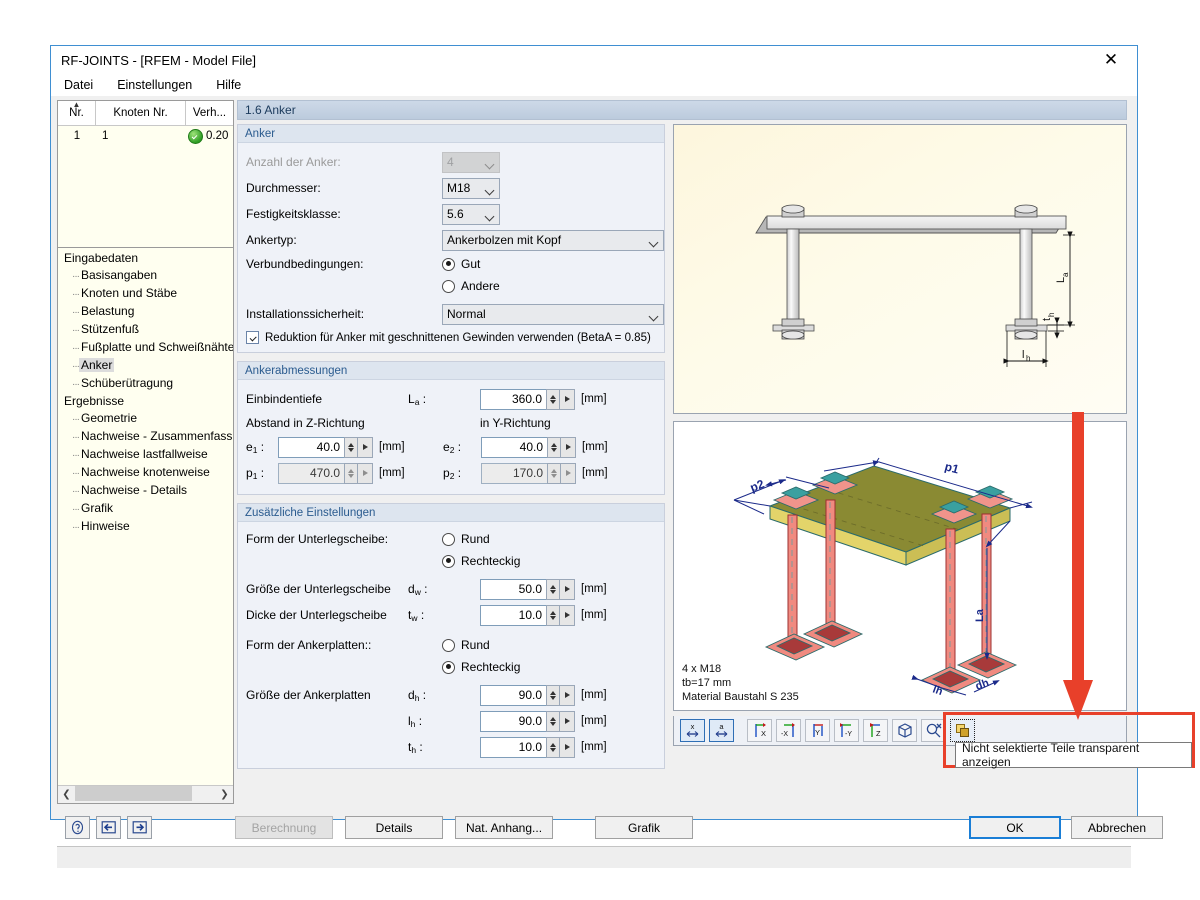 This screenshot has height=900, width=1200. Describe the element at coordinates (553, 721) in the screenshot. I see `lh-stepper` at that location.